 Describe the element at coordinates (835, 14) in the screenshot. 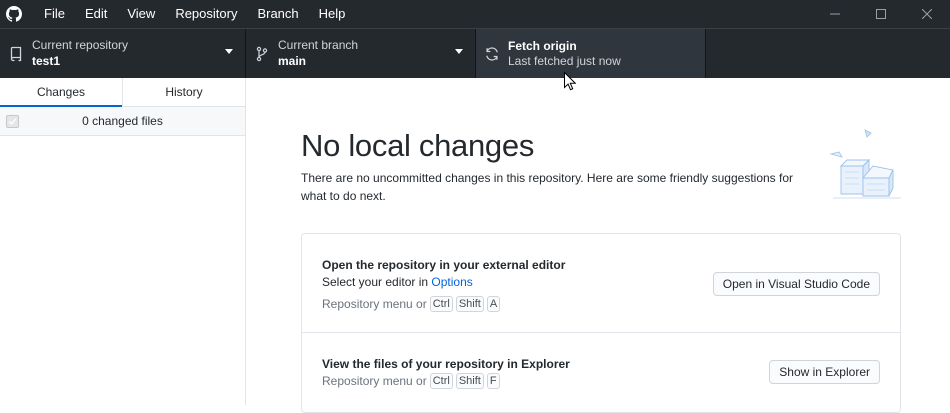

I see `minimize-icon` at that location.